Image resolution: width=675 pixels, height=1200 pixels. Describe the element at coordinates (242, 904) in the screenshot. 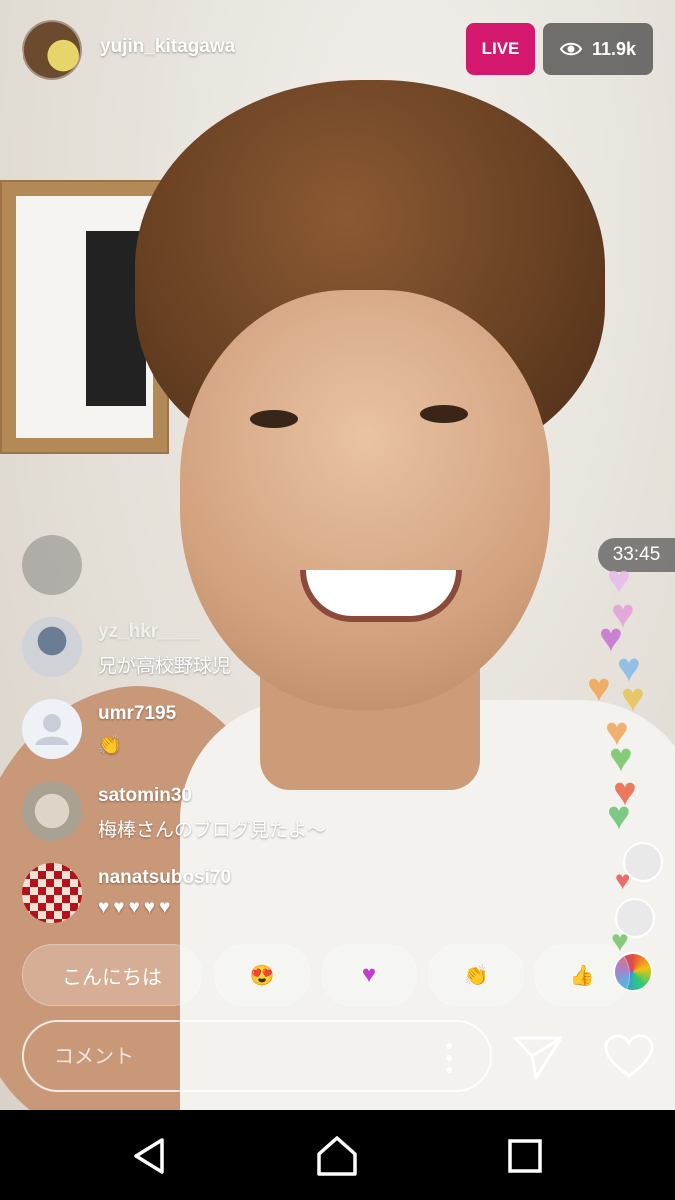

I see `comment-item: nanatsubosi70 ♥♥♥♥♥` at that location.